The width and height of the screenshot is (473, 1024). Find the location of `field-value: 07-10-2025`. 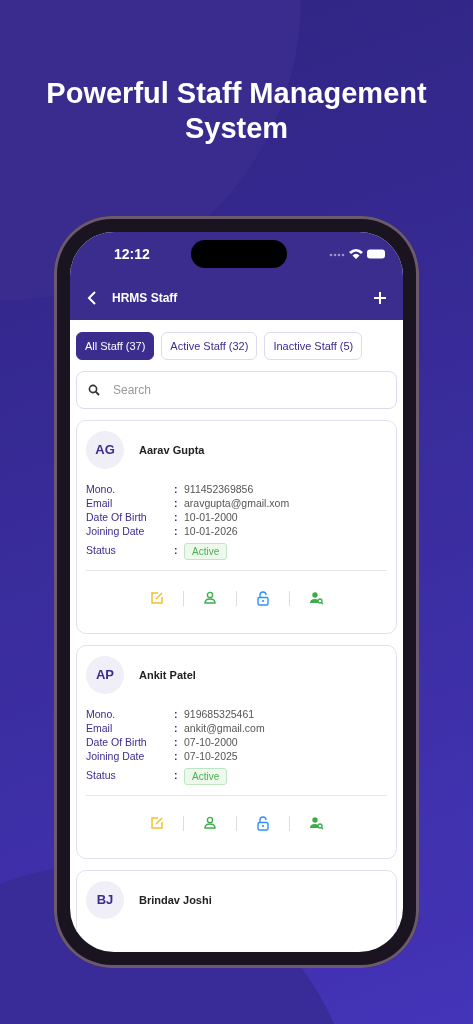

field-value: 07-10-2025 is located at coordinates (211, 755).